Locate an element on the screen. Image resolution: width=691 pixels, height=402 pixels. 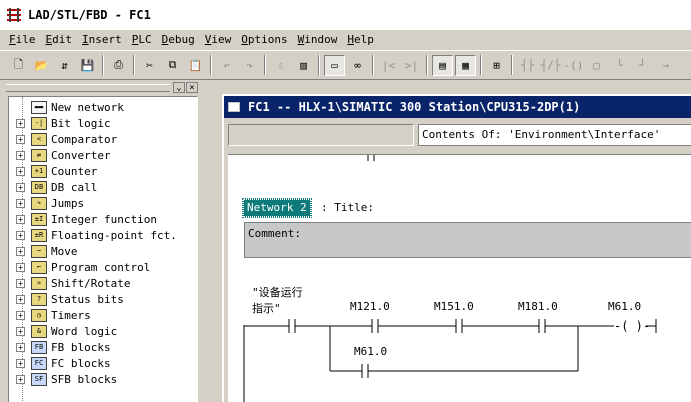
new-icon: 🗋 is located at coordinates (18, 65).